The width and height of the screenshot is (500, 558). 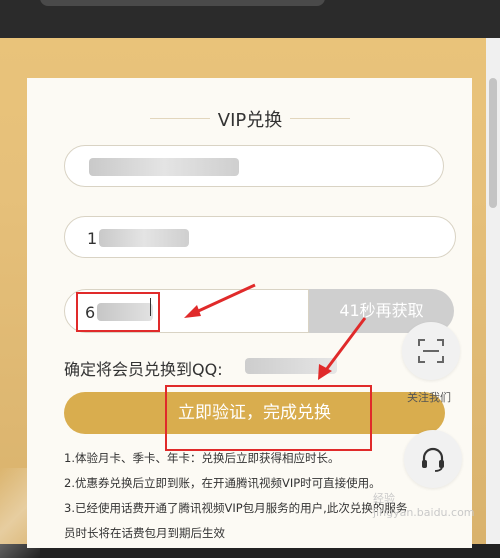 I want to click on arrowhead-code, so click(x=192, y=311).